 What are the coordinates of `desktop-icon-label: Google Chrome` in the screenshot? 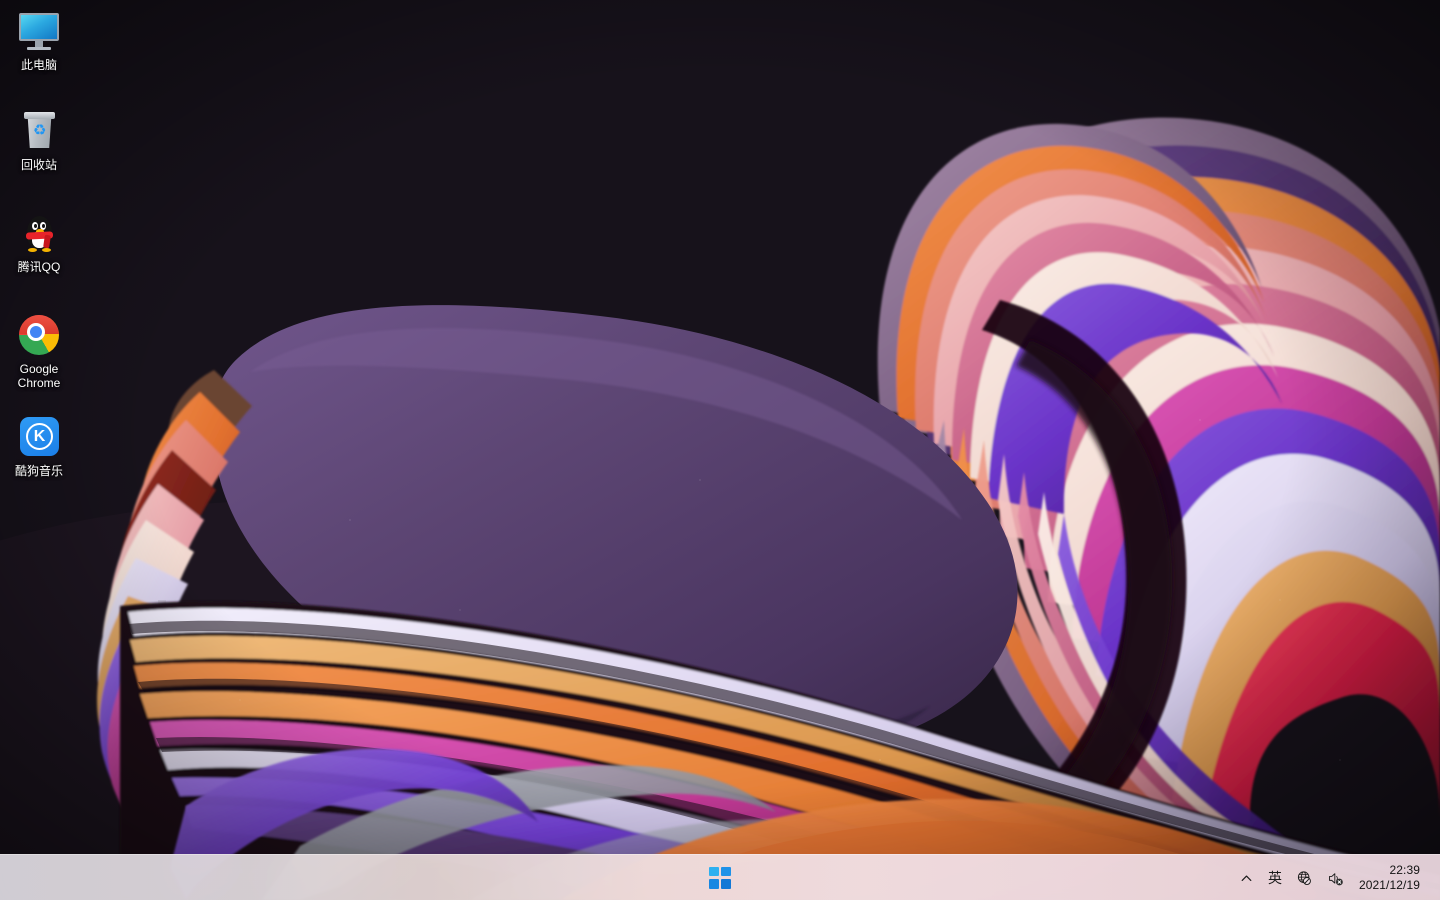 It's located at (39, 376).